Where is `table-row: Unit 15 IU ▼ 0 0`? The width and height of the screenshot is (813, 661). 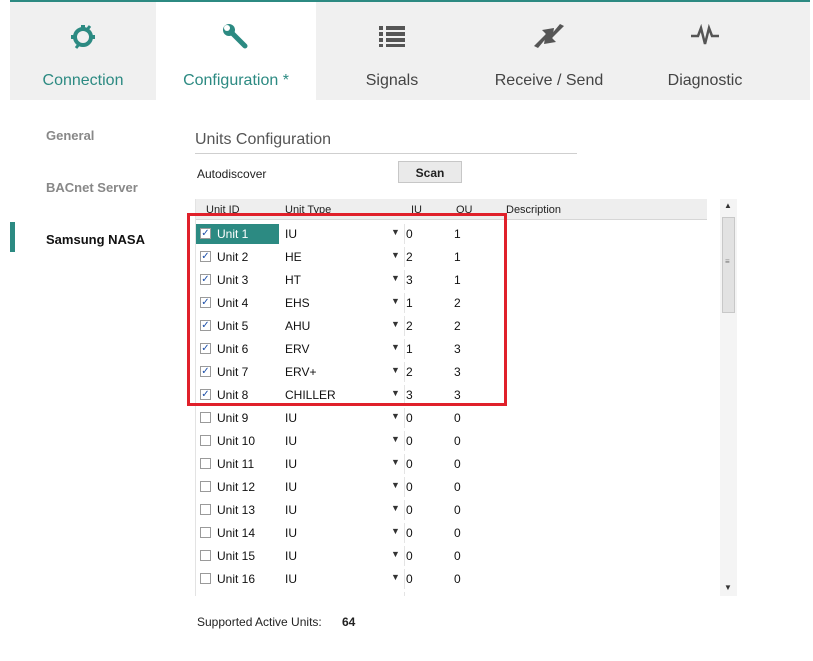
table-row: Unit 15 IU ▼ 0 0 is located at coordinates (451, 556).